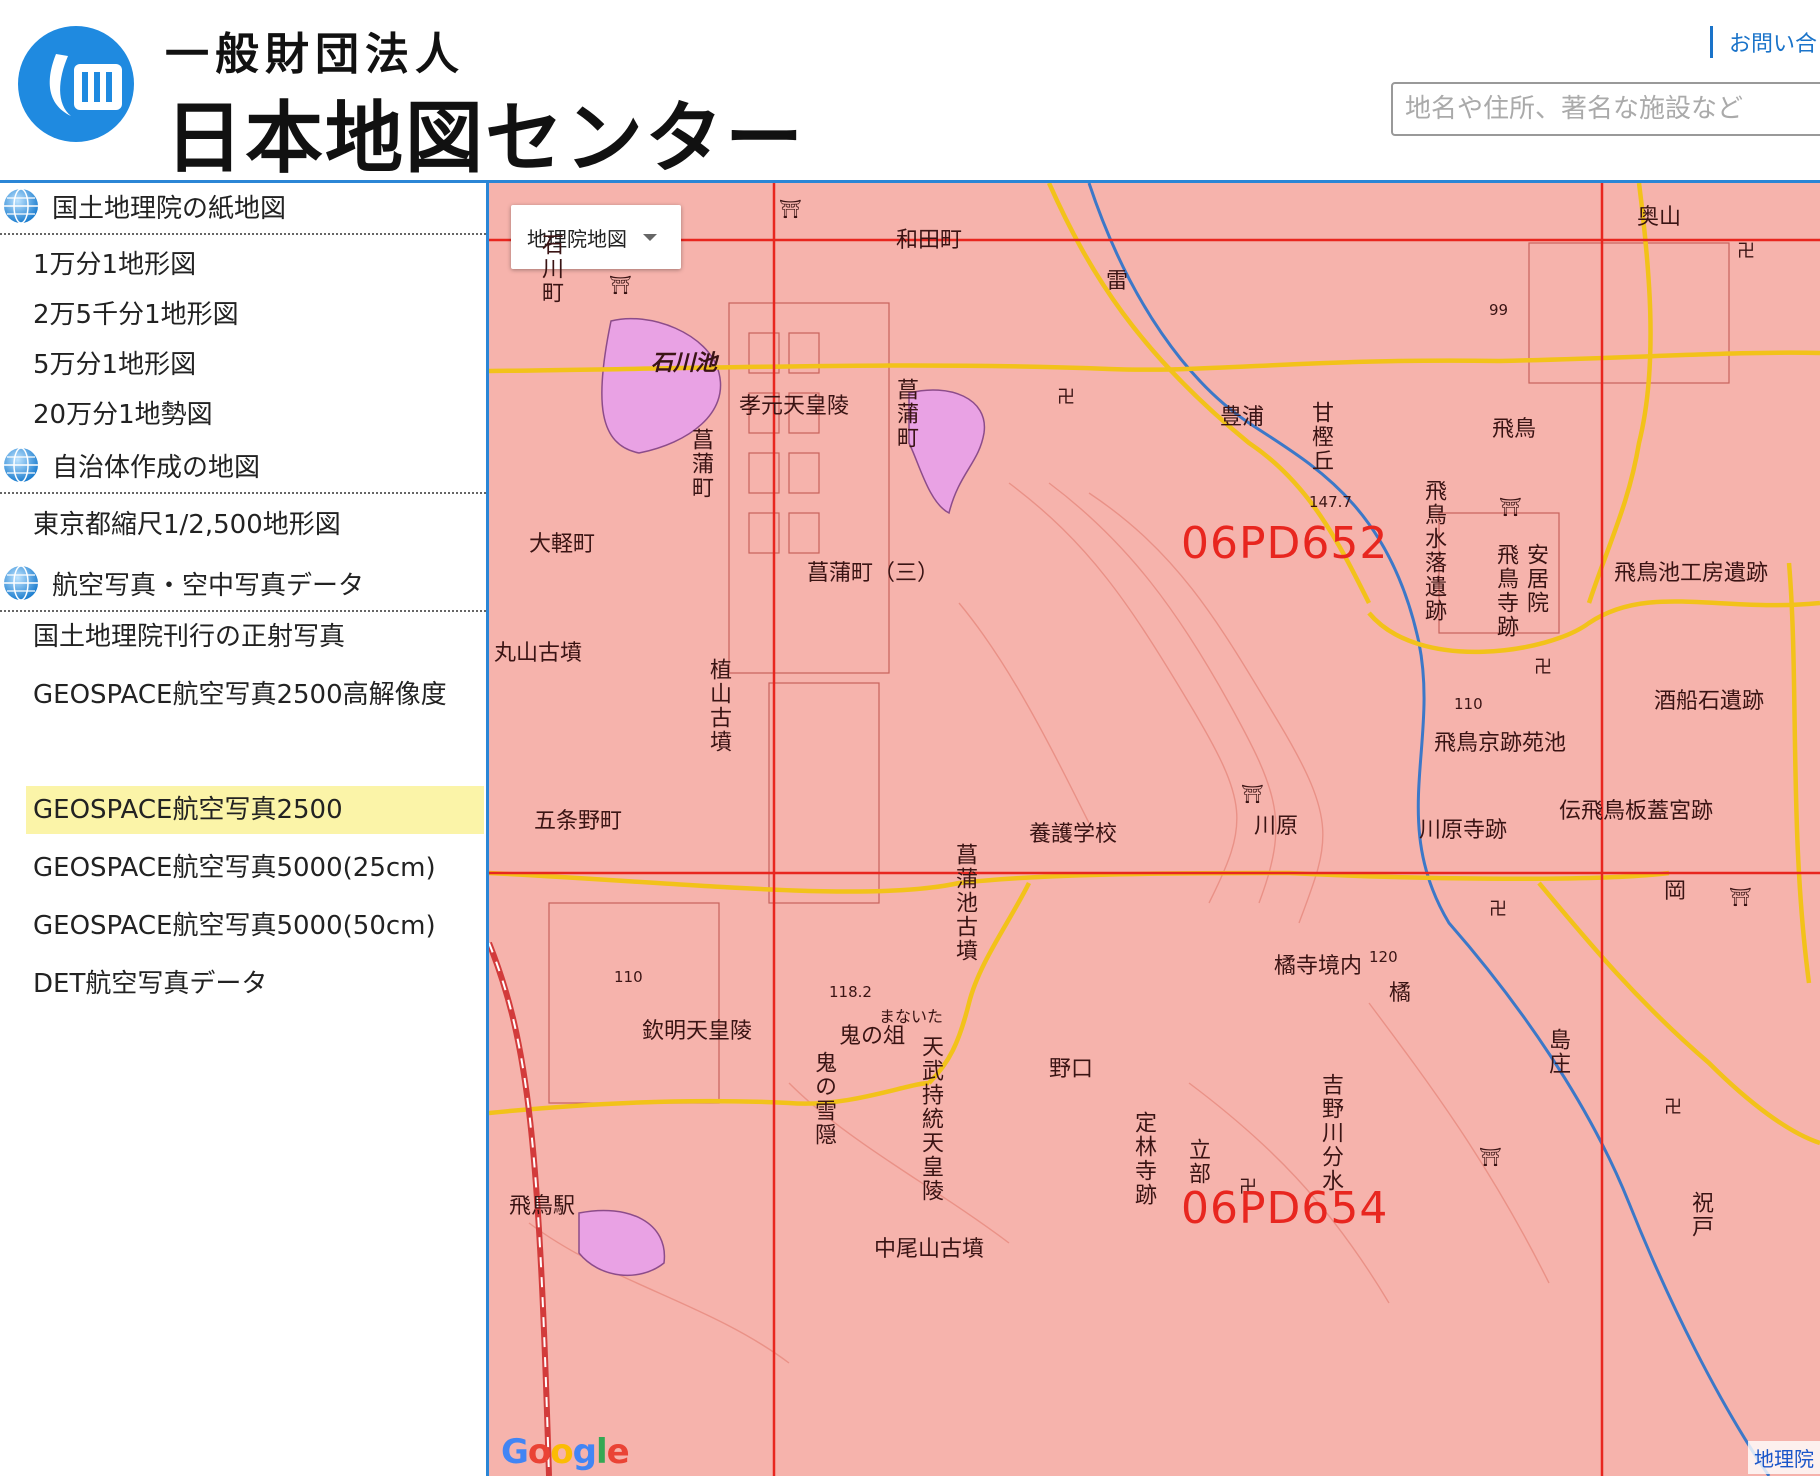 Image resolution: width=1820 pixels, height=1476 pixels. I want to click on place-label: 石川町, so click(550, 269).